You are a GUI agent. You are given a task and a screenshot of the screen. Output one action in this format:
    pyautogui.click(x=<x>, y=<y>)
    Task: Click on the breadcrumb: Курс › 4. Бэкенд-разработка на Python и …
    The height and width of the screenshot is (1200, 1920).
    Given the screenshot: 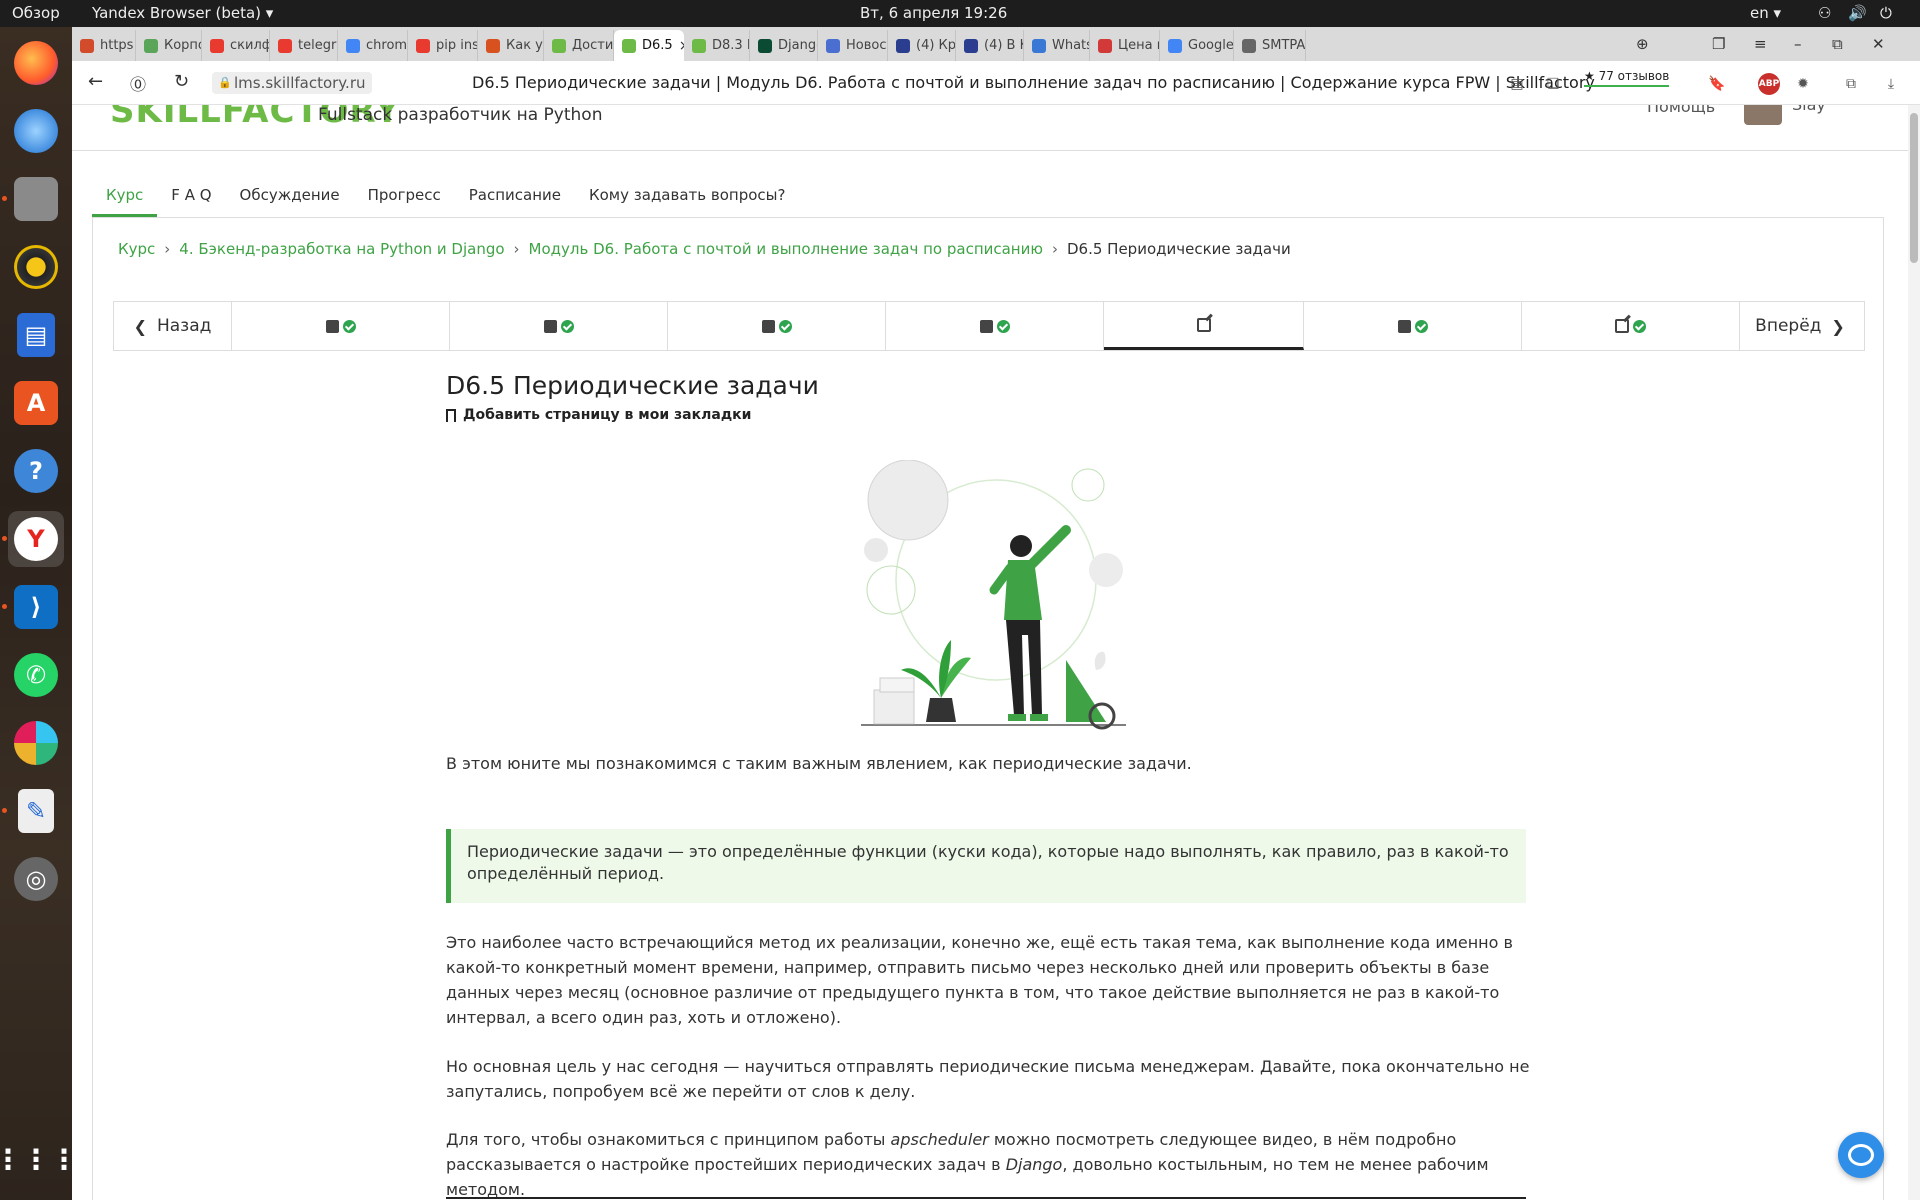 What is the action you would take?
    pyautogui.click(x=704, y=249)
    